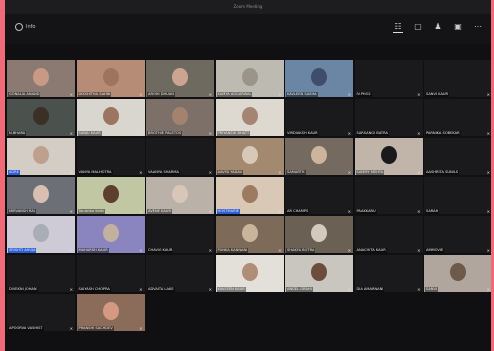 The height and width of the screenshot is (351, 494). I want to click on participant-tile: PRIYANSHI BHATT ✕, so click(249, 117).